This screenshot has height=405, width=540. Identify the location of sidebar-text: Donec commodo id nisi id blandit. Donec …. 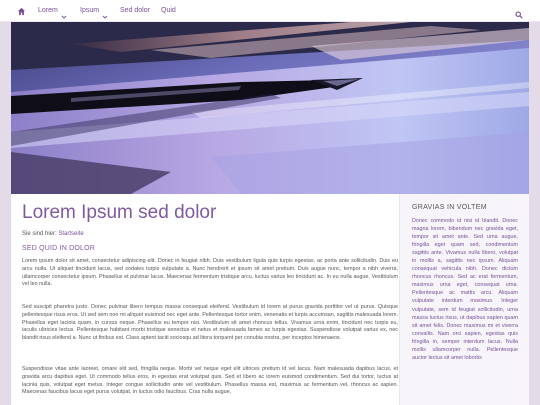
(465, 289).